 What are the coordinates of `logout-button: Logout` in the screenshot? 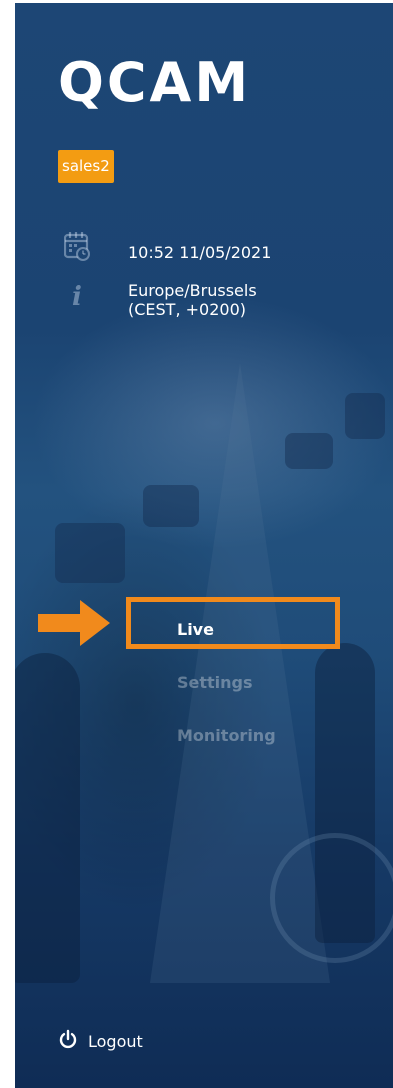 It's located at (100, 1041).